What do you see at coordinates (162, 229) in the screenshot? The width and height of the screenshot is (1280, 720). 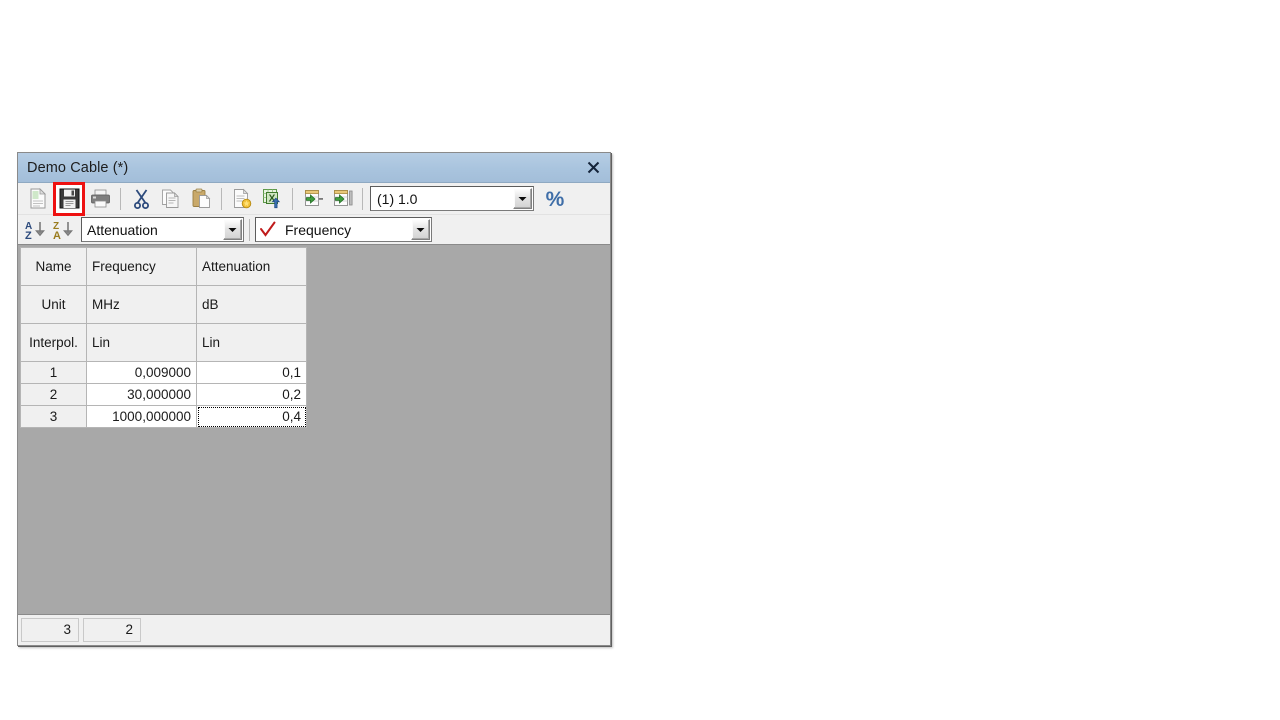 I see `column-combo: Attenuation` at bounding box center [162, 229].